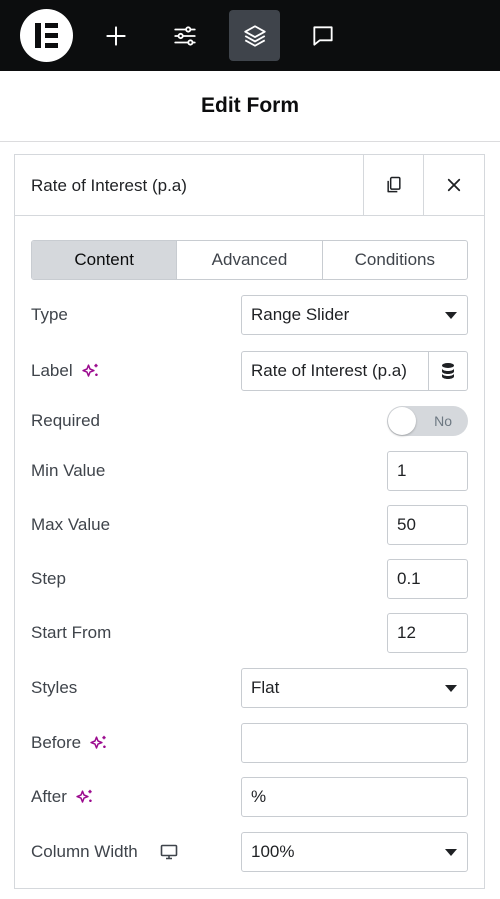 The image size is (500, 899). I want to click on label-row: Label Rate of Interest (p.a), so click(249, 371).